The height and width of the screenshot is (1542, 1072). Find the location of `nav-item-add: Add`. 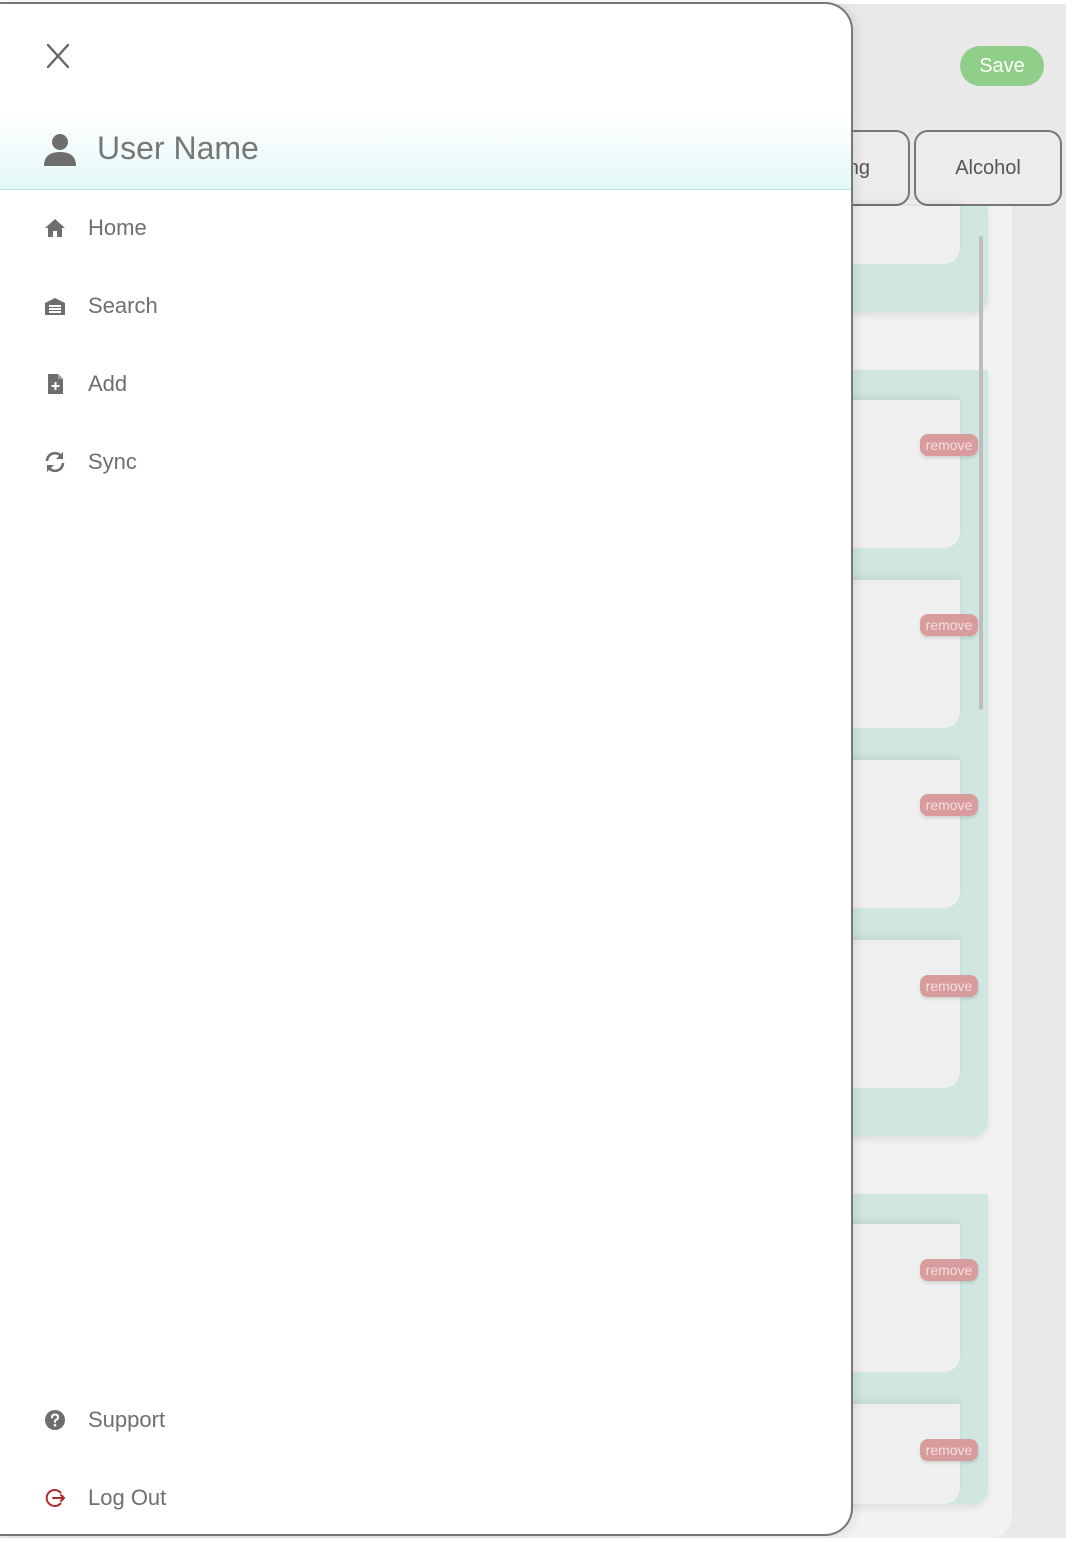

nav-item-add: Add is located at coordinates (425, 384).